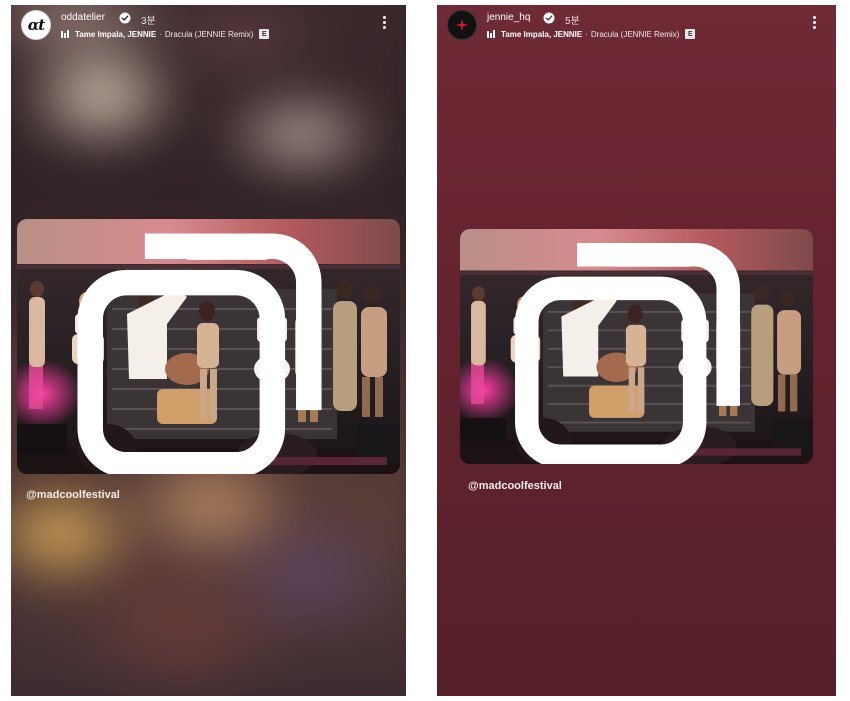 The width and height of the screenshot is (850, 701). I want to click on profile-avatar, so click(462, 25).